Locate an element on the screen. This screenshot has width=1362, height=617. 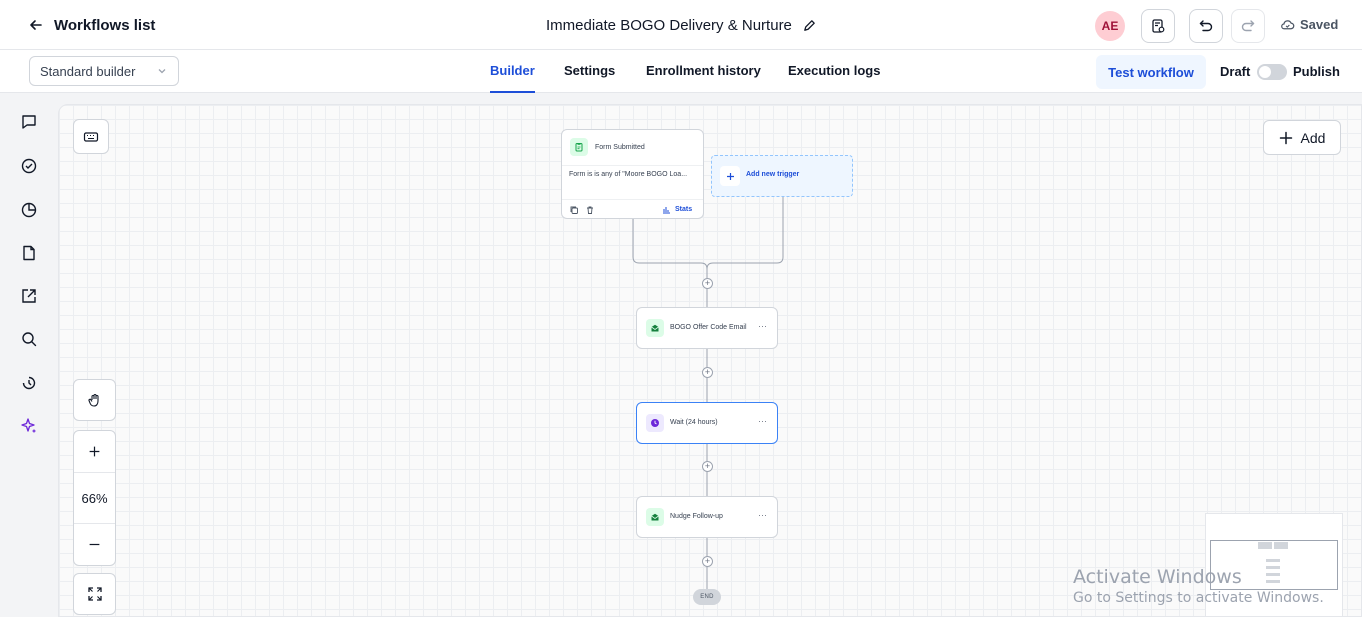
action-label: Nudge Follow-up is located at coordinates (696, 516).